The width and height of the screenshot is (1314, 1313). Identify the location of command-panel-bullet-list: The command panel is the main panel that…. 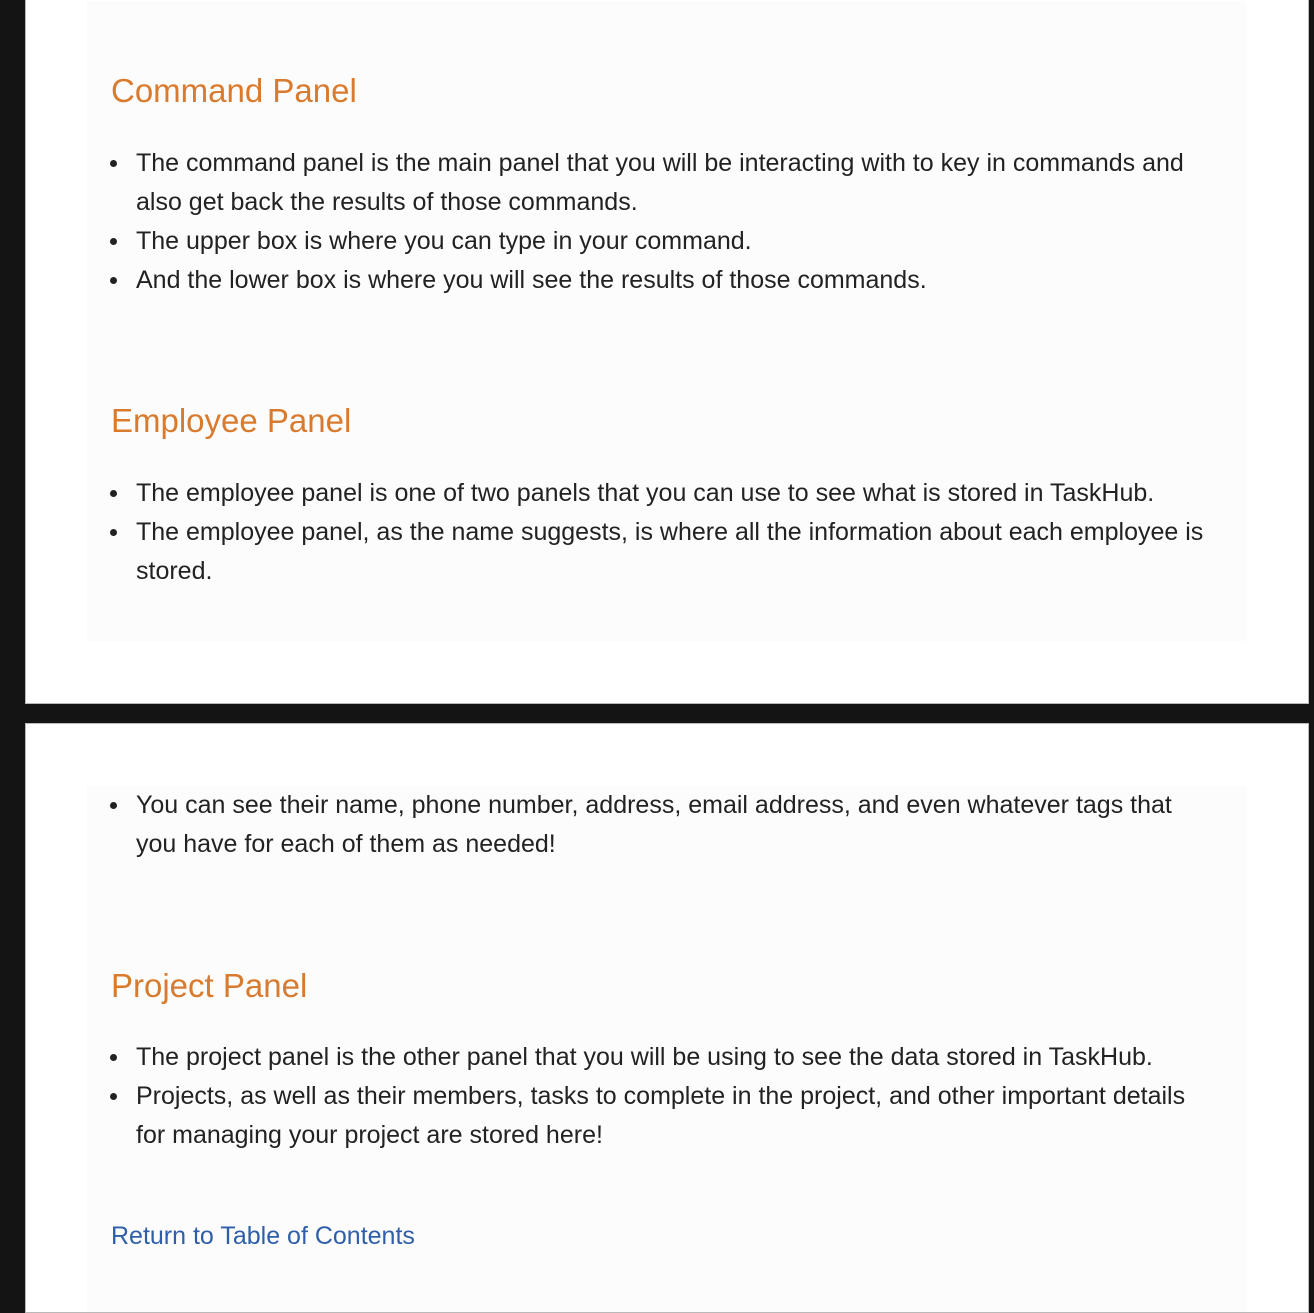
(663, 222).